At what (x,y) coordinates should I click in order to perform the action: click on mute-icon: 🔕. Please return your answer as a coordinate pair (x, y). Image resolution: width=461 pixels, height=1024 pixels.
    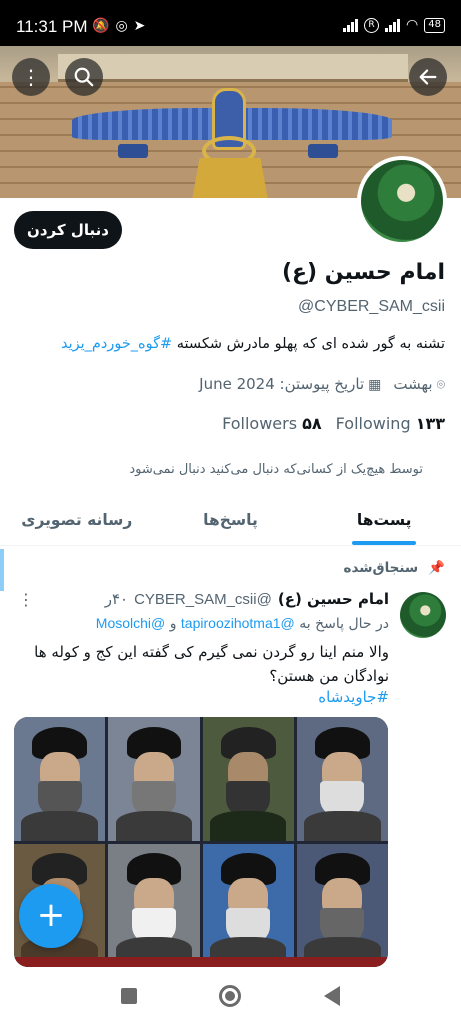
    Looking at the image, I should click on (104, 26).